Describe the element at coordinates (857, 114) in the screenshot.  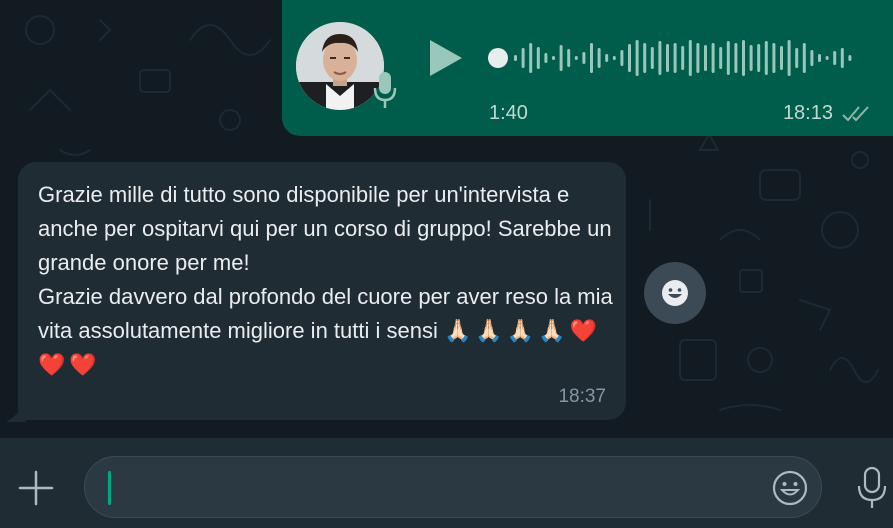
I see `double-check-icon` at that location.